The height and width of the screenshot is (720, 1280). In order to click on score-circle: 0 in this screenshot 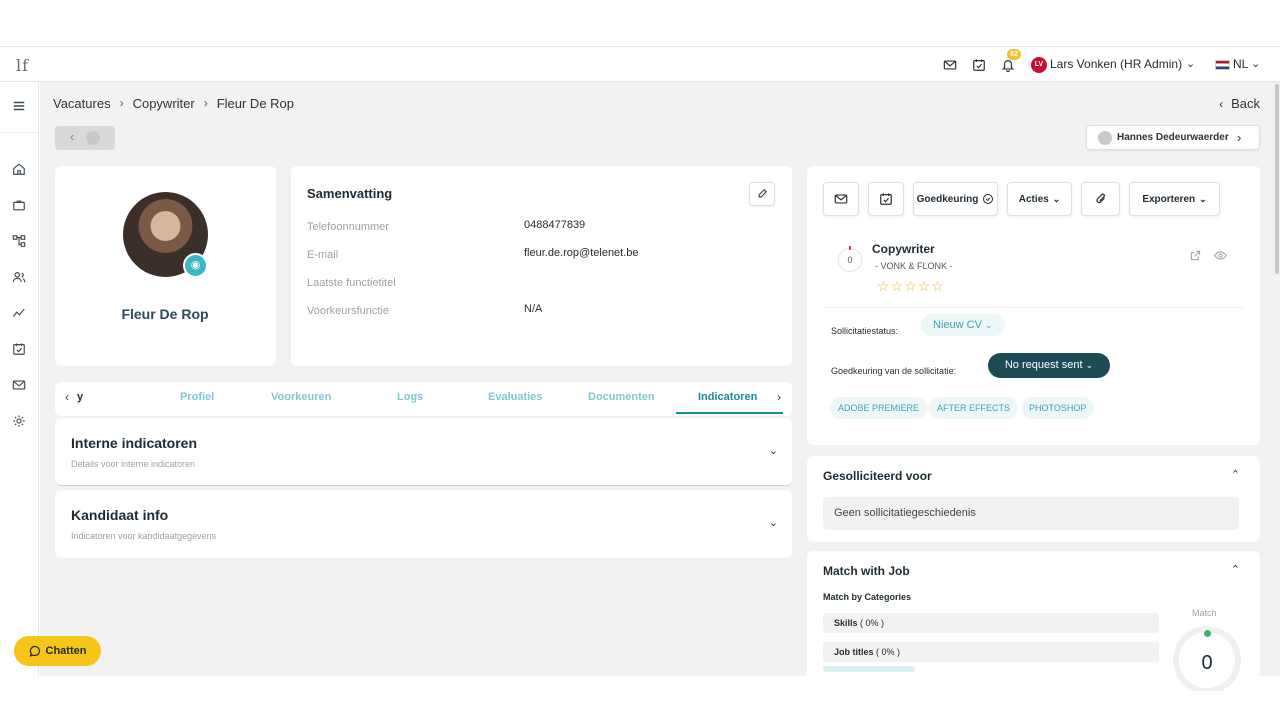, I will do `click(850, 260)`.